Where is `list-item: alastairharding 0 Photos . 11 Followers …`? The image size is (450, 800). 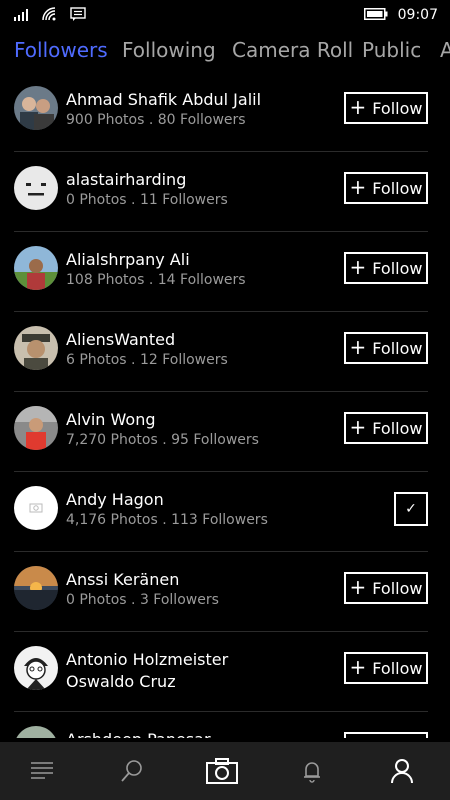
list-item: alastairharding 0 Photos . 11 Followers … is located at coordinates (221, 192).